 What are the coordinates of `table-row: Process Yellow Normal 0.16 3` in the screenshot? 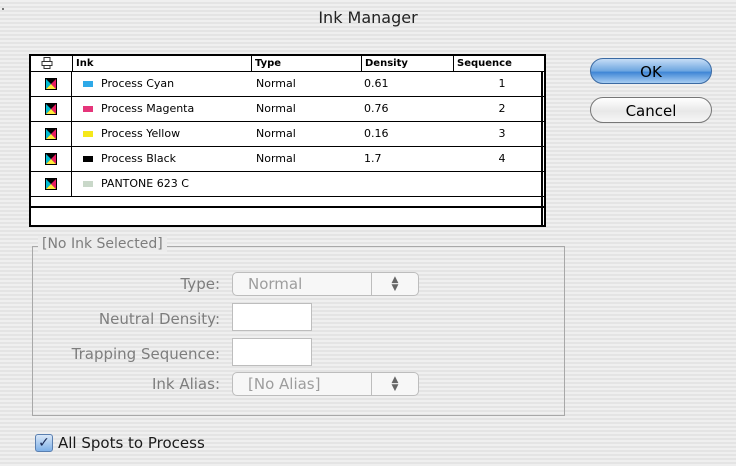 It's located at (287, 134).